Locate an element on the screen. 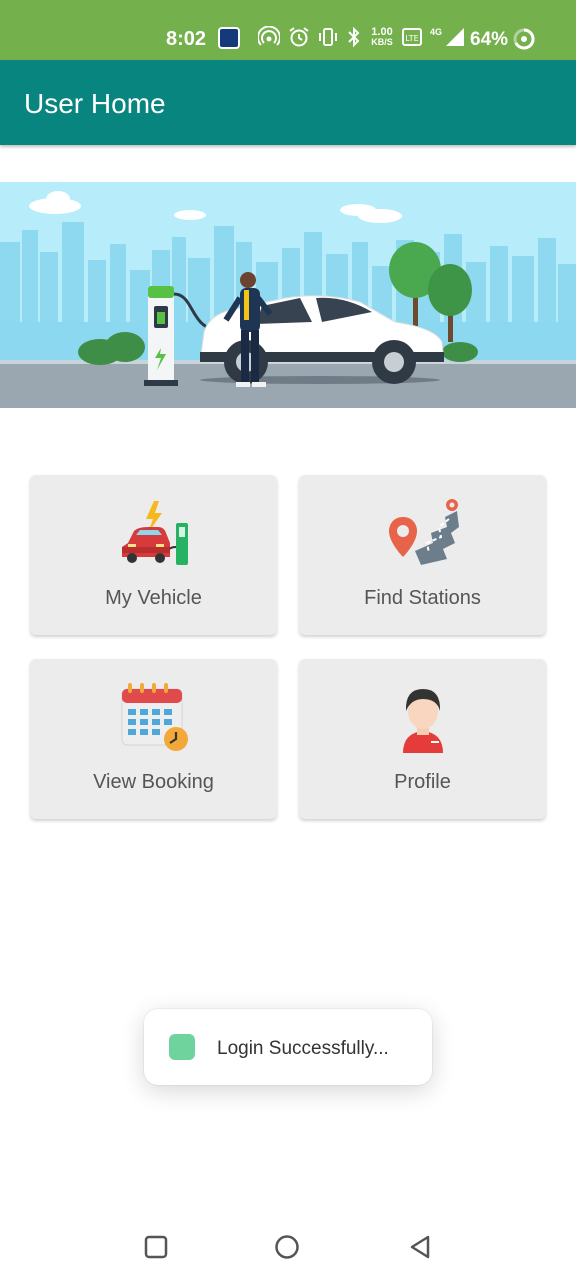 The image size is (576, 1280). bluetooth-icon is located at coordinates (354, 37).